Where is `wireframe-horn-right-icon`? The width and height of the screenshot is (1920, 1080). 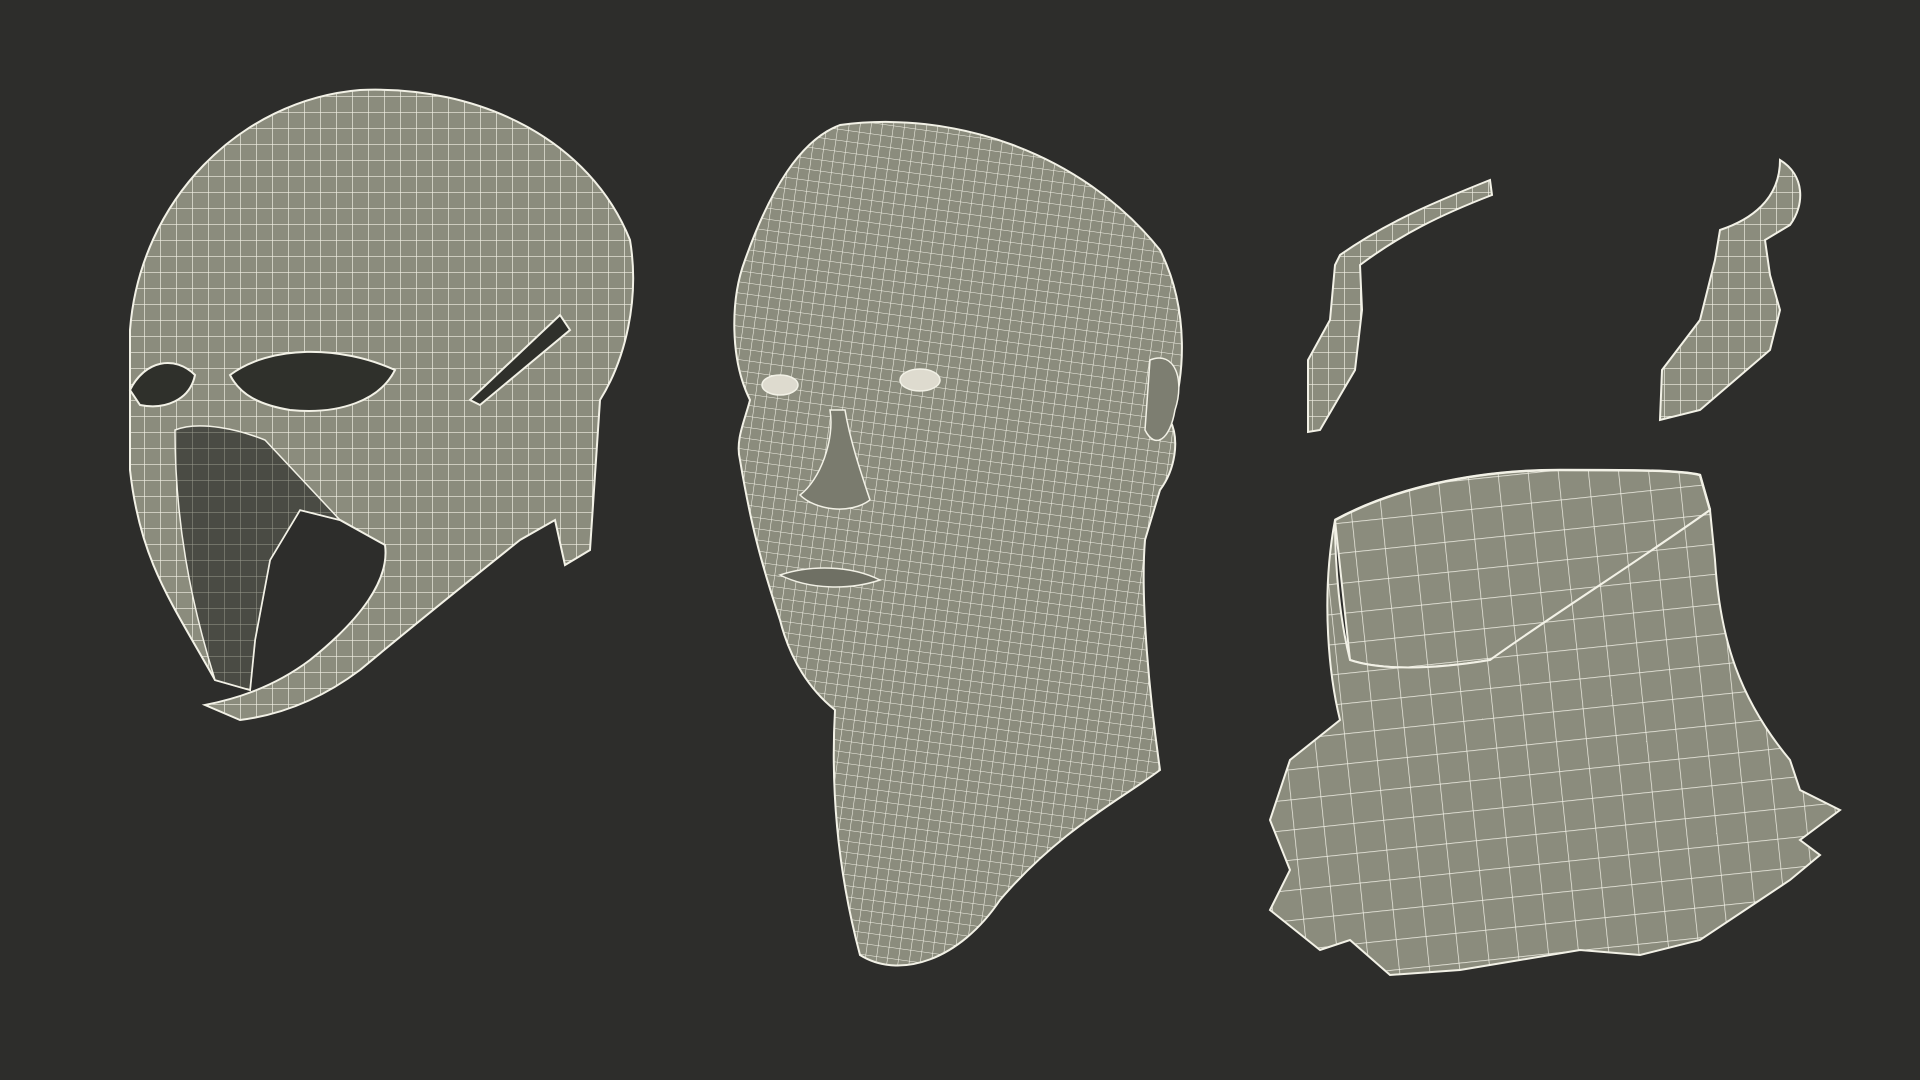
wireframe-horn-right-icon is located at coordinates (1730, 290).